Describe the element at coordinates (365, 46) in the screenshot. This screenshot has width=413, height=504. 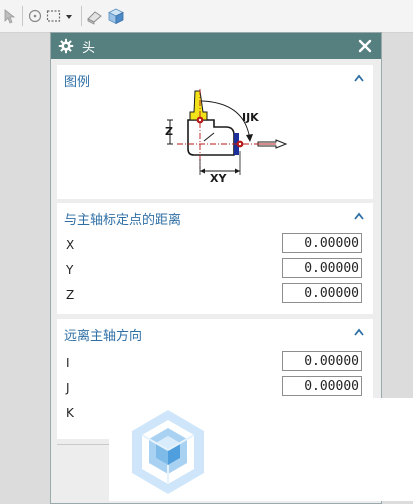
I see `close-icon` at that location.